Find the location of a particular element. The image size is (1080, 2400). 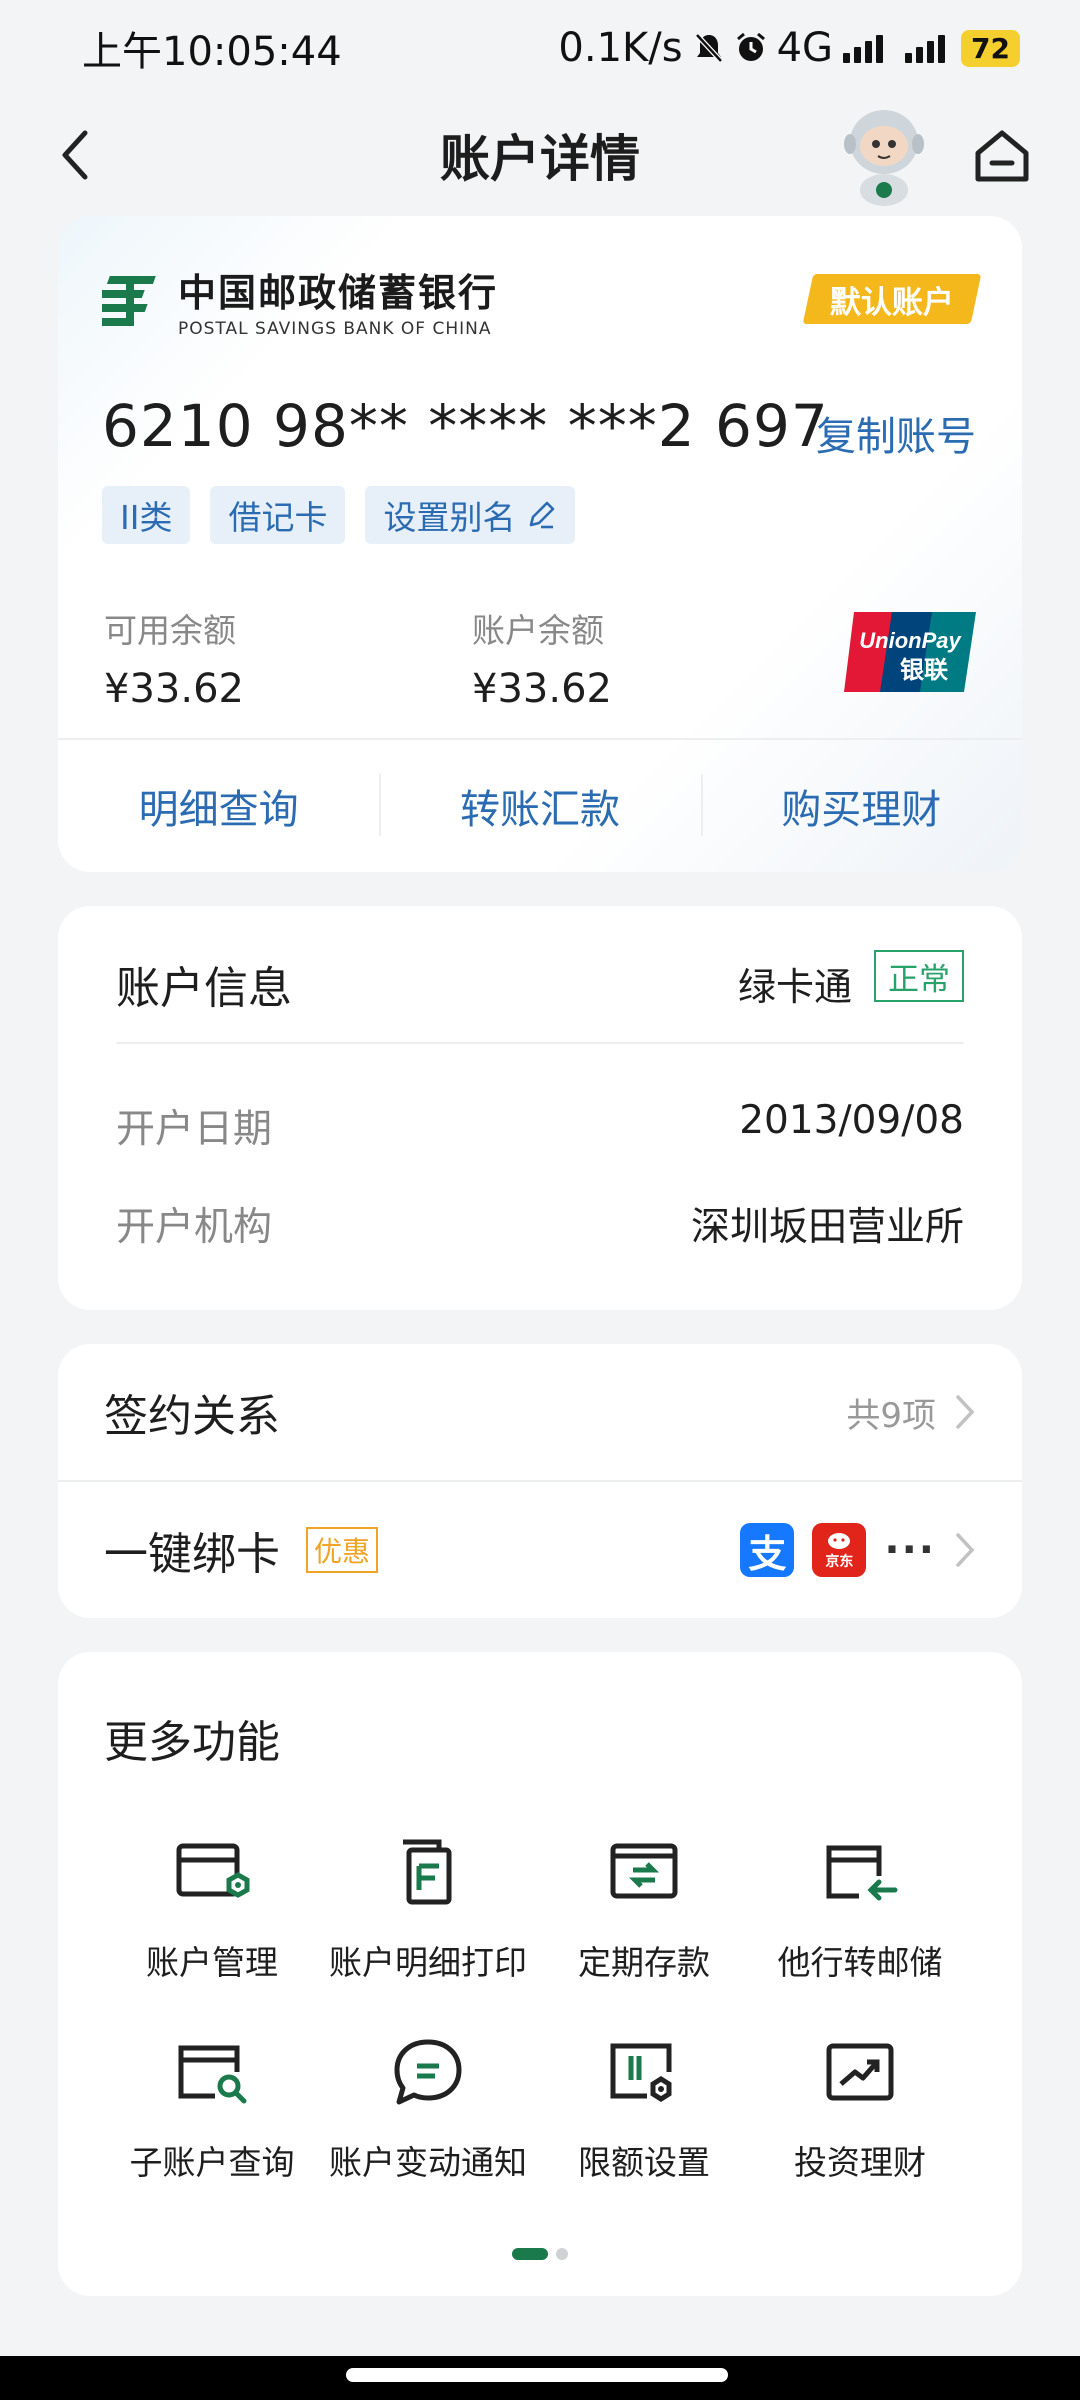

sub-account-search-icon is located at coordinates (212, 2074).